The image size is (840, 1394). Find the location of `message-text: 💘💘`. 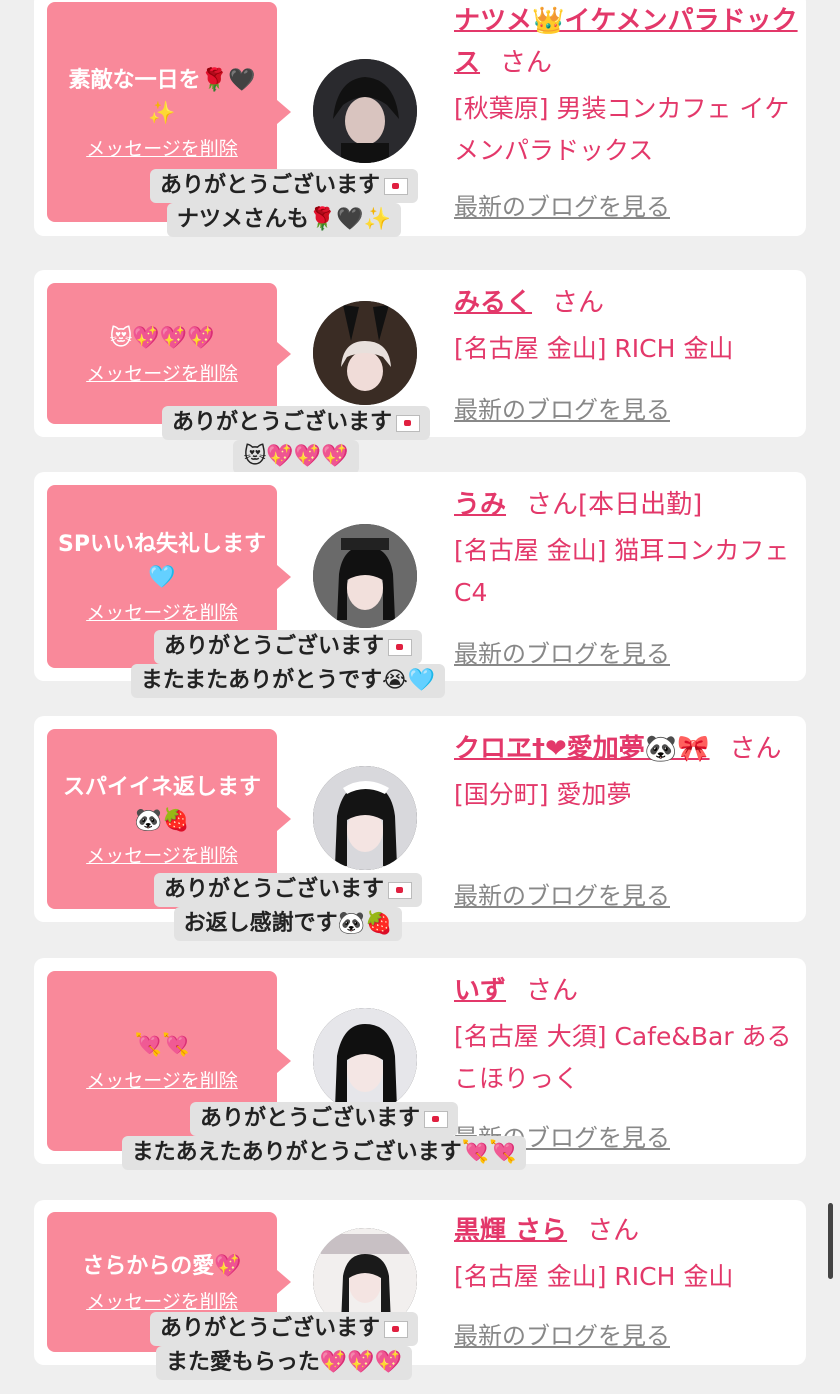

message-text: 💘💘 is located at coordinates (162, 1045).